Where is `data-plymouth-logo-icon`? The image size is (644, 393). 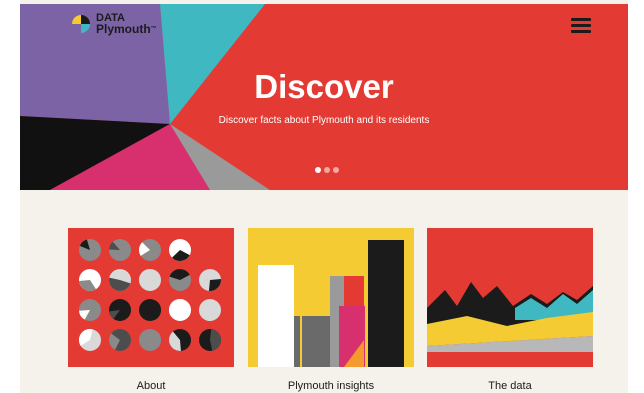 data-plymouth-logo-icon is located at coordinates (81, 24).